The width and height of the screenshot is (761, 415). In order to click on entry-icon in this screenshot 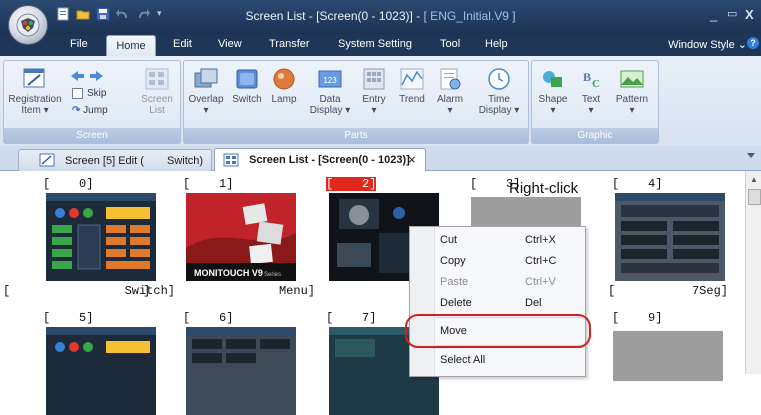, I will do `click(374, 79)`.